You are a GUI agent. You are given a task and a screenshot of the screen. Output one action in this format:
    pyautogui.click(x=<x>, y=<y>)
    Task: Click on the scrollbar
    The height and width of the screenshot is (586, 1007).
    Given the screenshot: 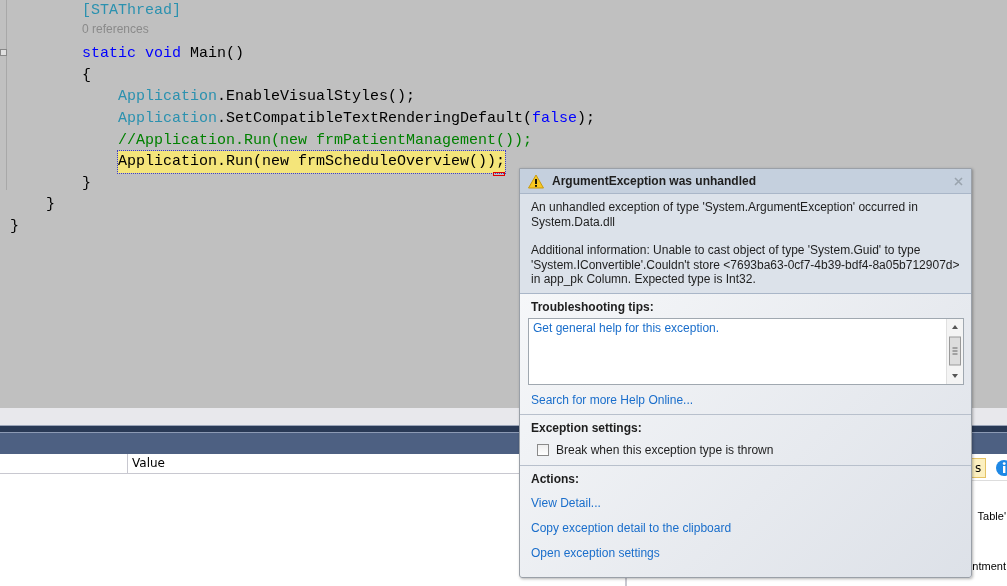 What is the action you would take?
    pyautogui.click(x=954, y=351)
    